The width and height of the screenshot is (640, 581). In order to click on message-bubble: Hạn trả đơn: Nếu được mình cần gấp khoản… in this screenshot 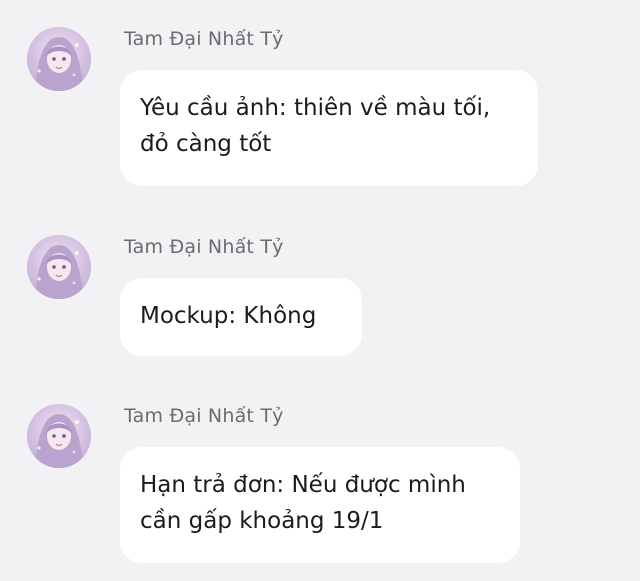, I will do `click(320, 505)`.